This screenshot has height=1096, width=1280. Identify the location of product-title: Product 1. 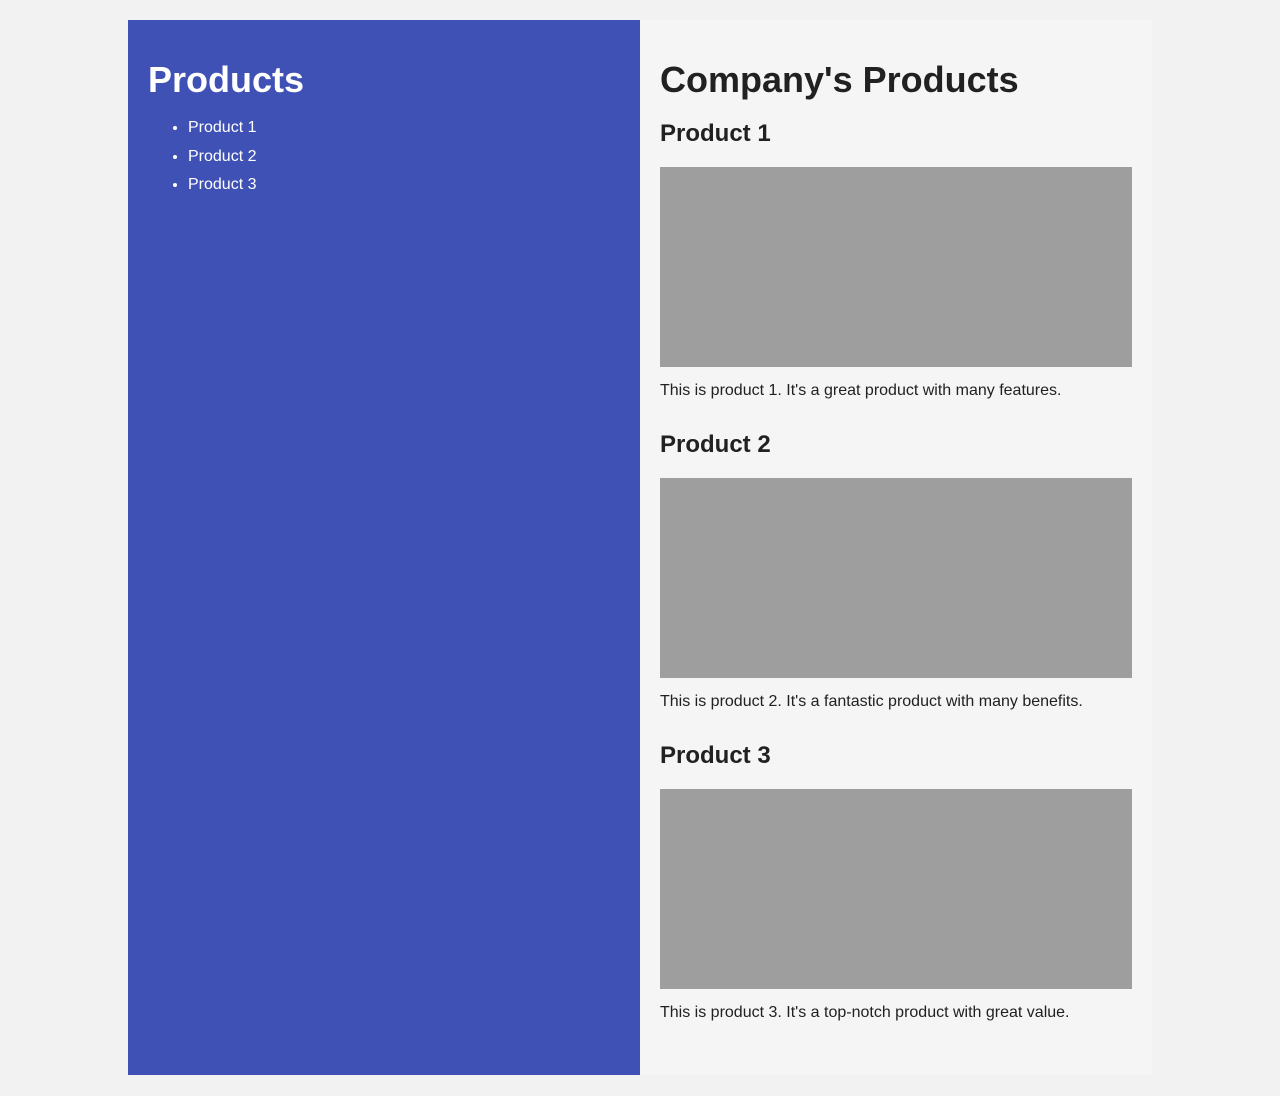
(715, 133).